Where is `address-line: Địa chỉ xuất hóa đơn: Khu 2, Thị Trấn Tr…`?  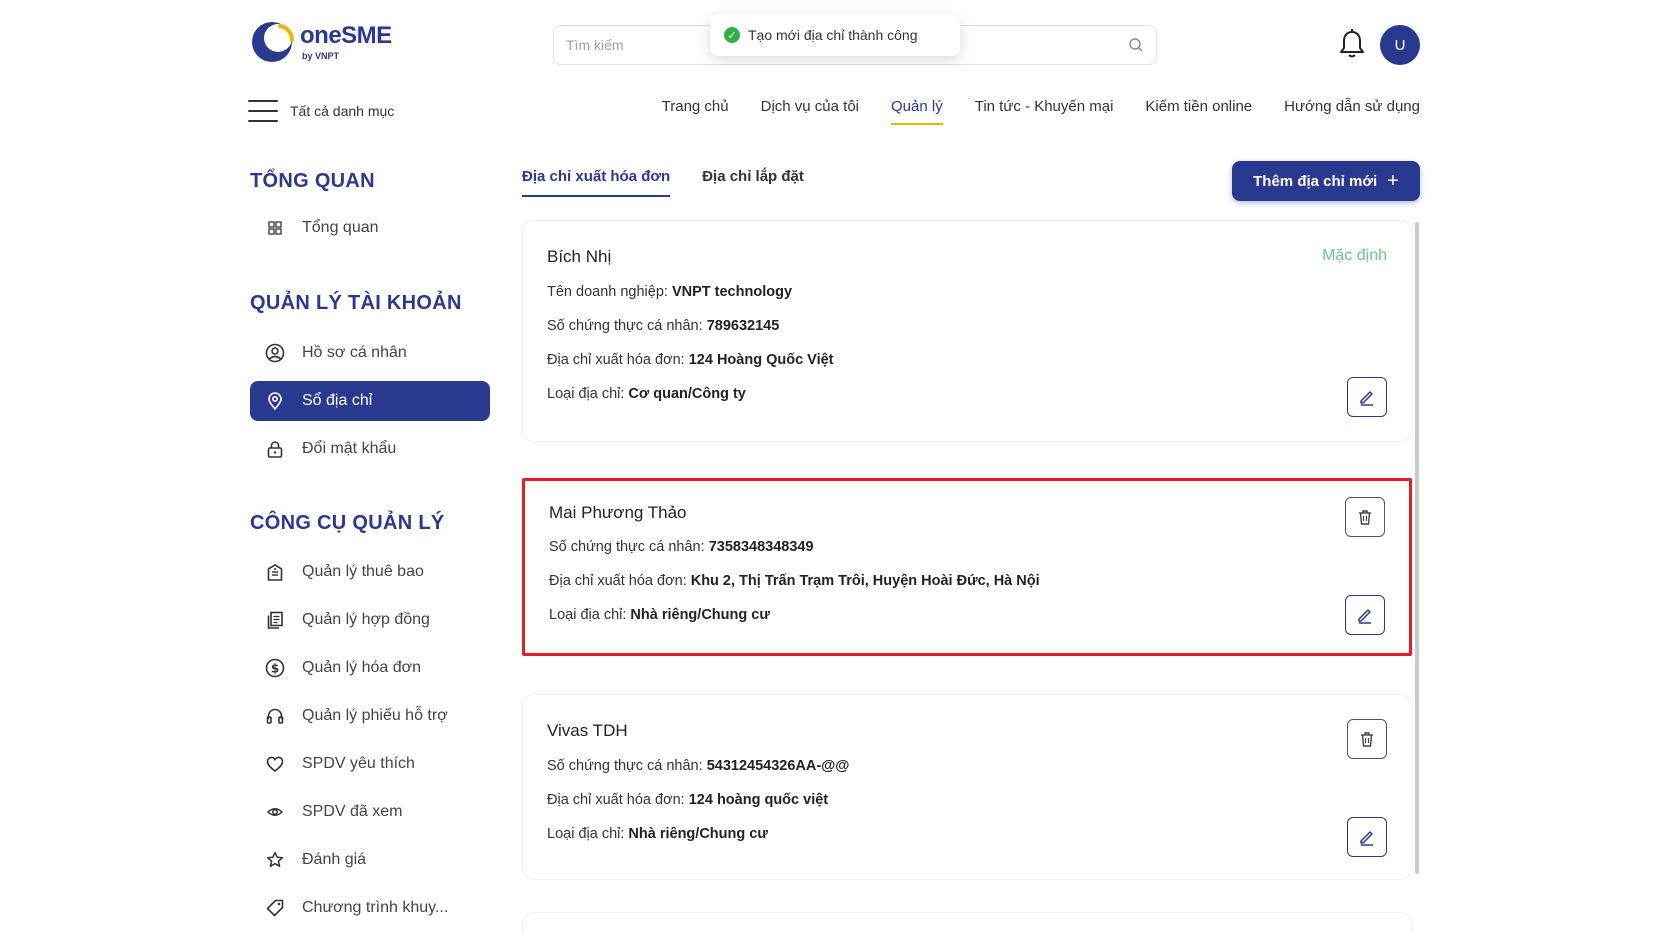
address-line: Địa chỉ xuất hóa đơn: Khu 2, Thị Trấn Tr… is located at coordinates (794, 581).